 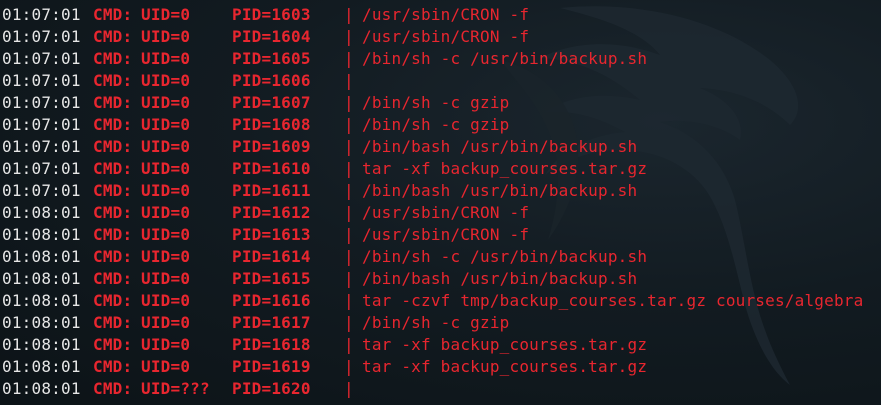 I want to click on pid-value: PID=1617, so click(x=271, y=322).